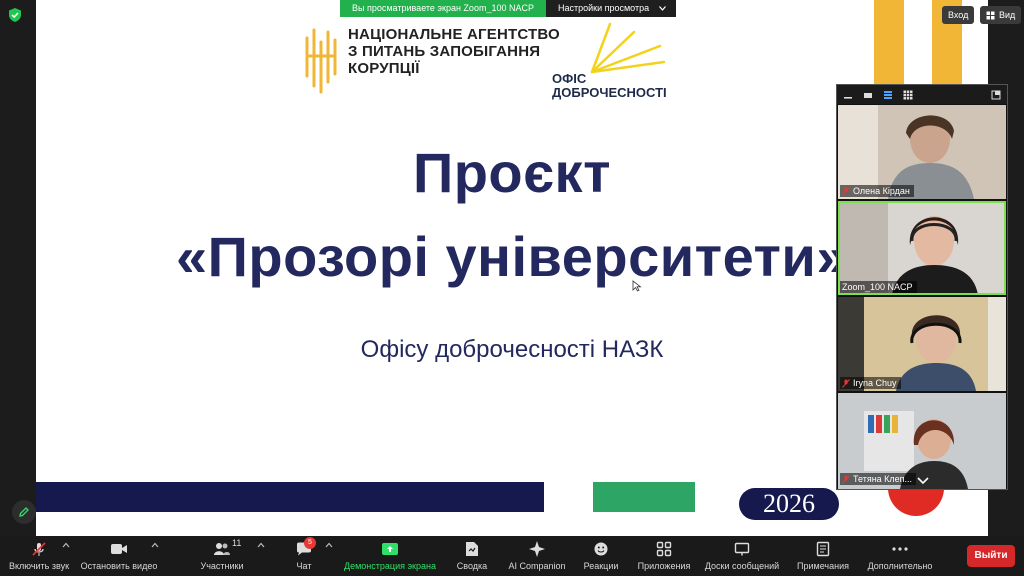  What do you see at coordinates (742, 566) in the screenshot?
I see `toolbar-label: Доски сообщений` at bounding box center [742, 566].